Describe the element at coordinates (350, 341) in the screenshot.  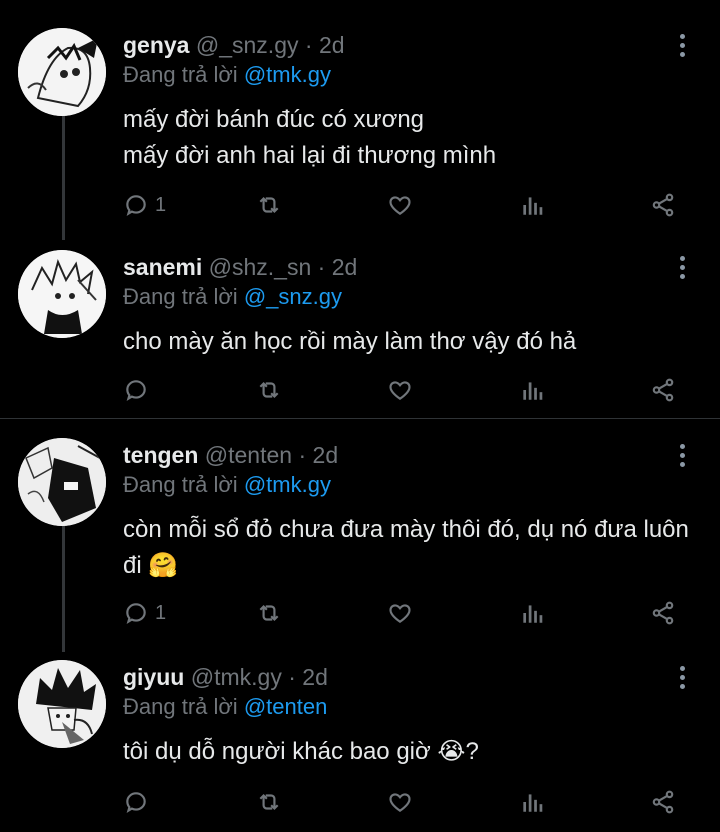
I see `tweet-line: cho mày ăn học rồi mày làm thơ vậy đó hả` at that location.